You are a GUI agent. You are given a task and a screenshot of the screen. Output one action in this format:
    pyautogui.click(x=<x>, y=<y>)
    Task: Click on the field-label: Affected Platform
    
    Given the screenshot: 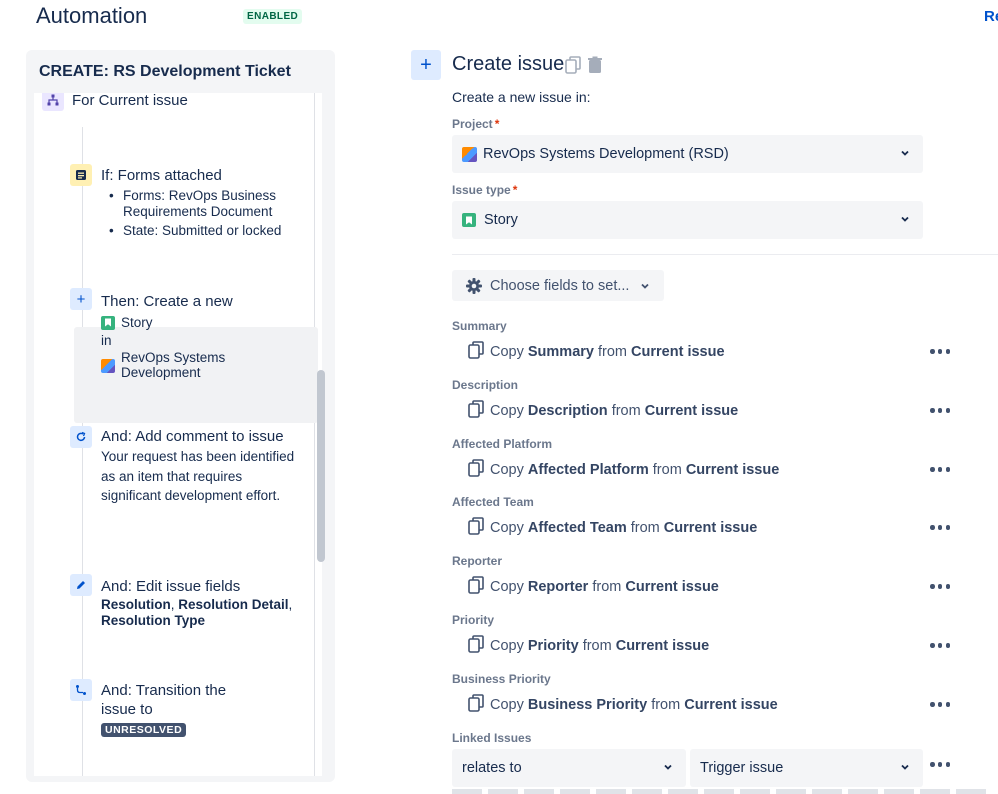 What is the action you would take?
    pyautogui.click(x=502, y=444)
    